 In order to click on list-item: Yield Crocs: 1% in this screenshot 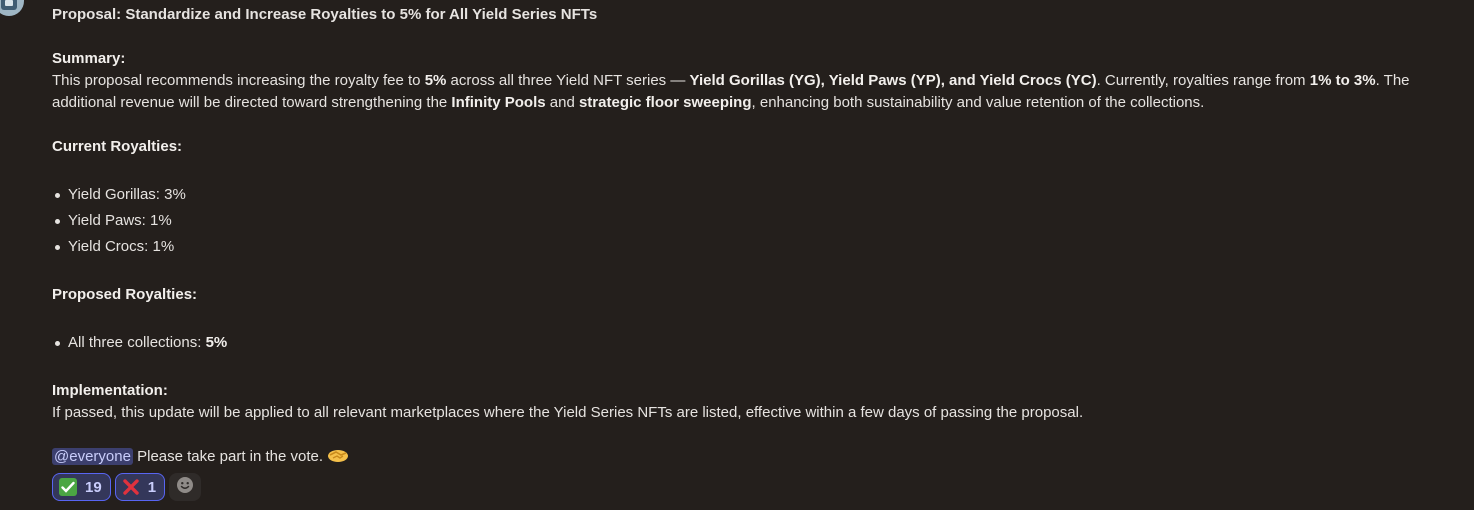, I will do `click(120, 249)`.